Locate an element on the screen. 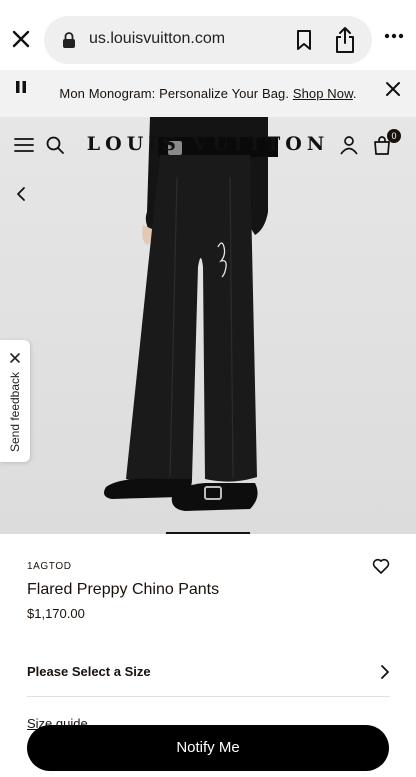 The height and width of the screenshot is (777, 416). chevron-right-icon is located at coordinates (385, 672).